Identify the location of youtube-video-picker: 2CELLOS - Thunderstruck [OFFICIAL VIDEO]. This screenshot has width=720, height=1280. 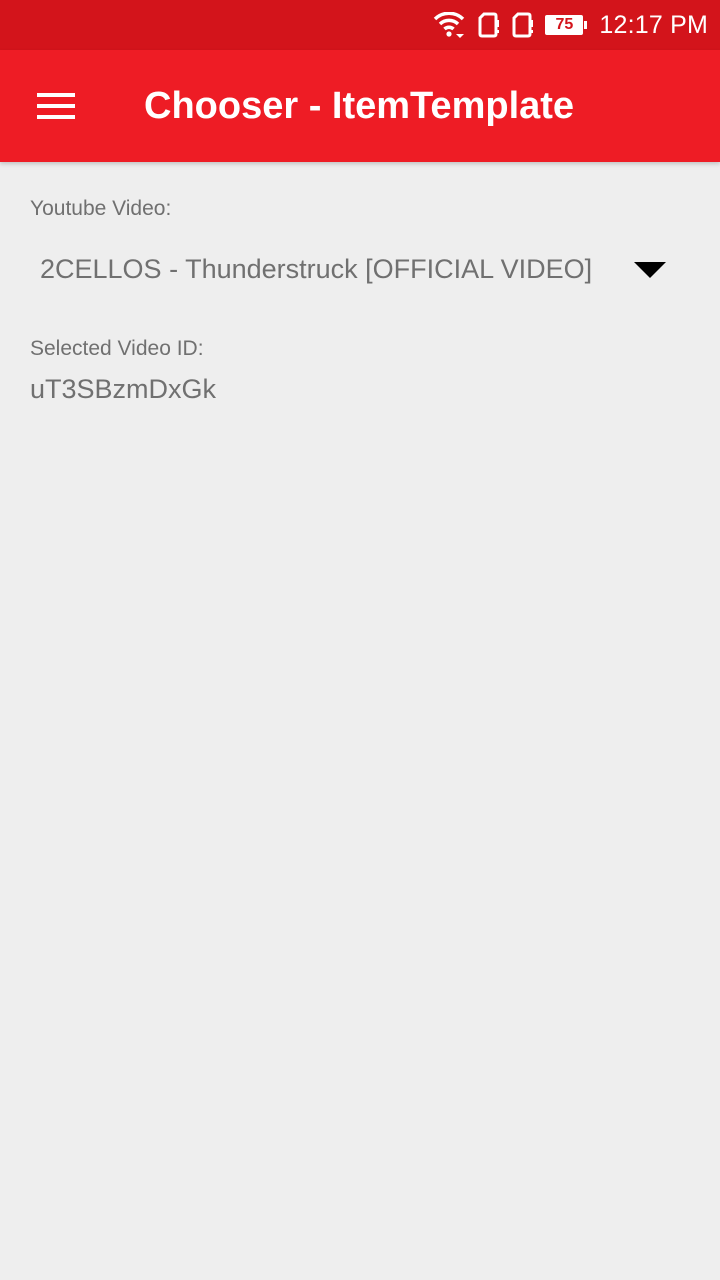
(360, 272).